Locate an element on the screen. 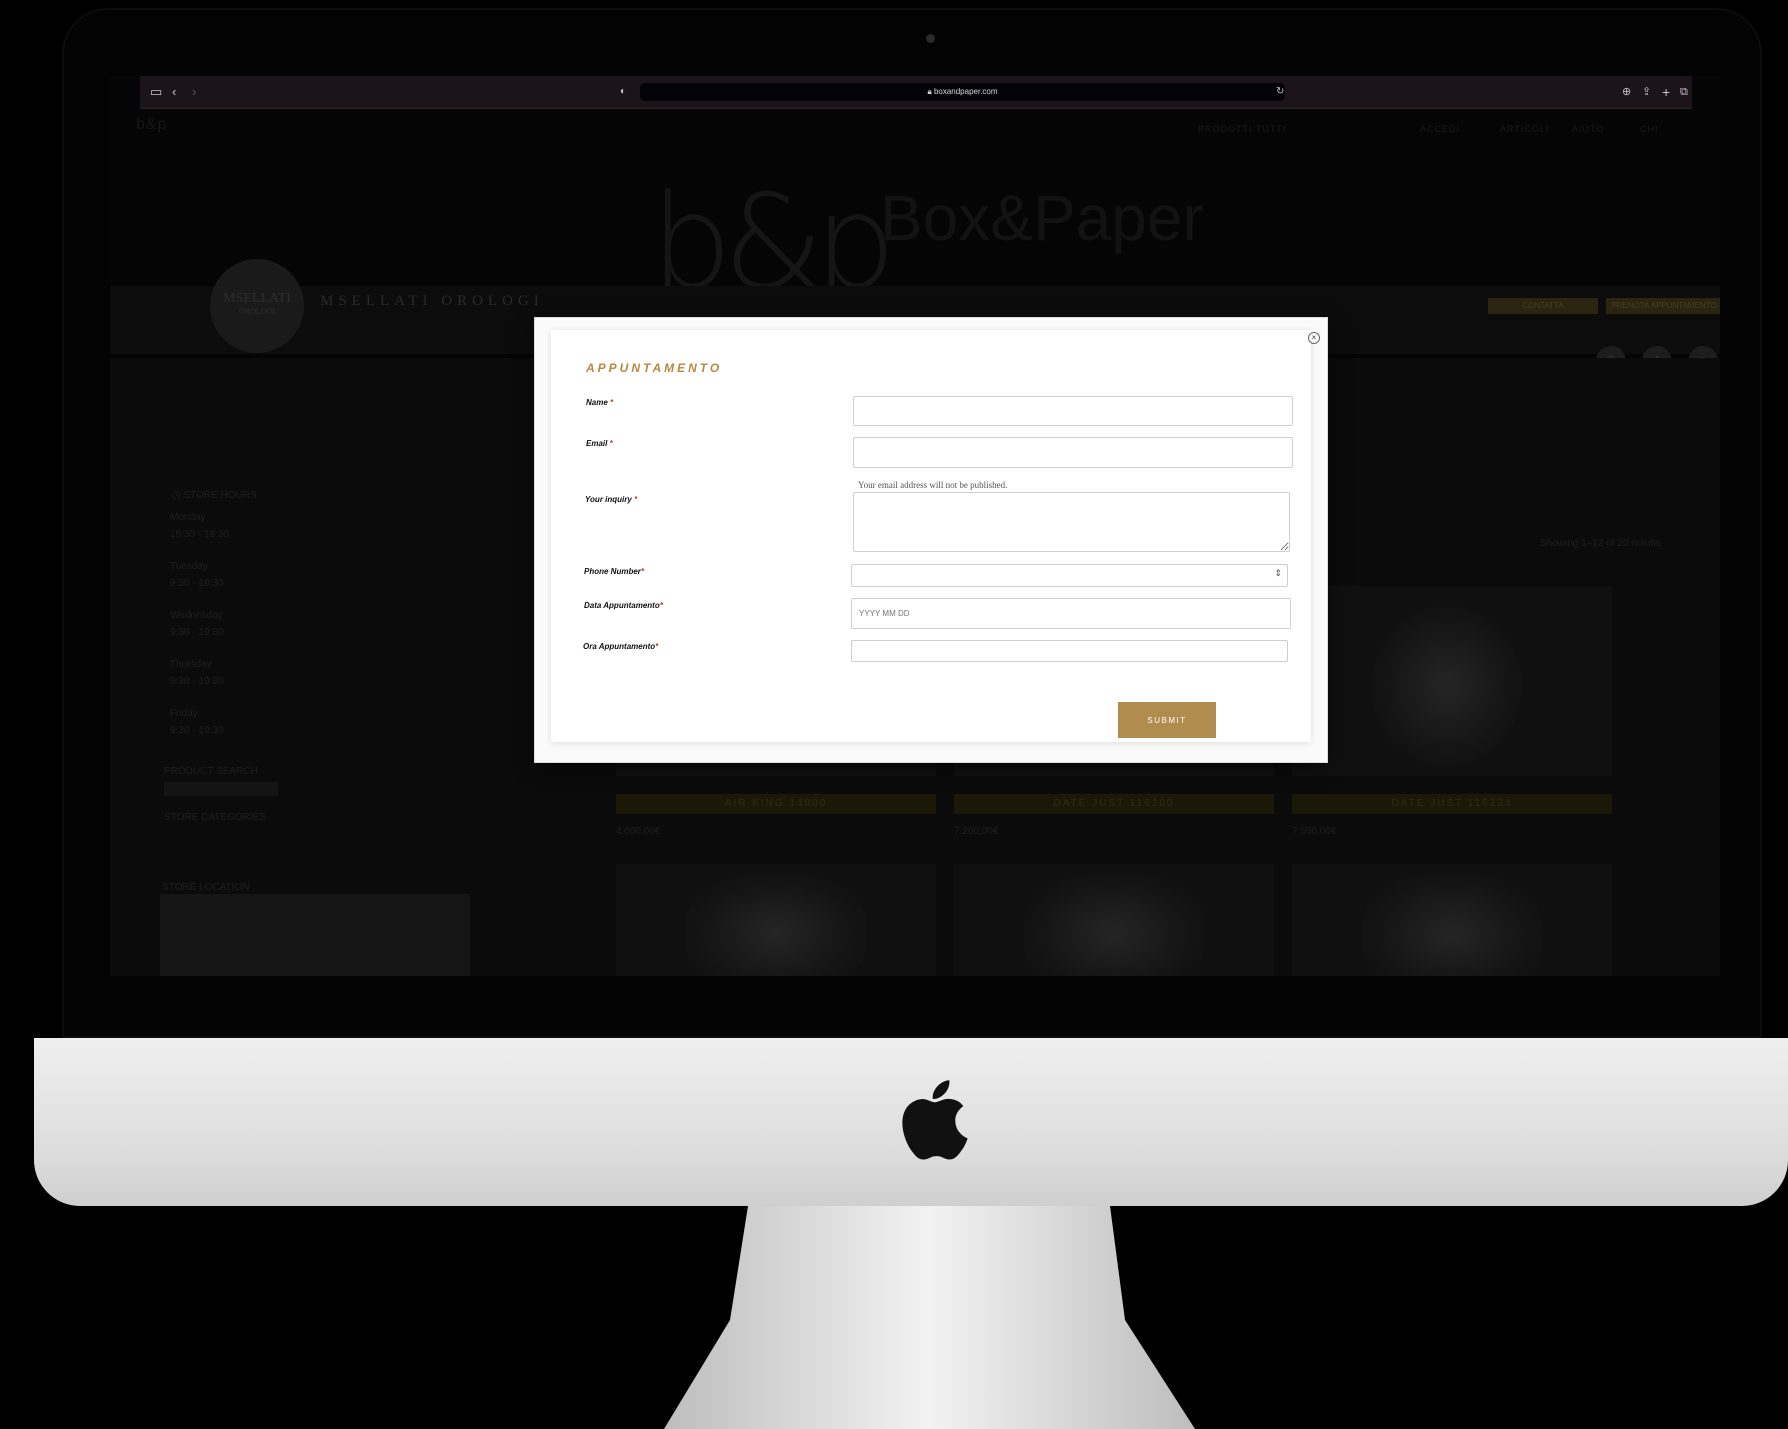 The image size is (1788, 1429). imac-stand is located at coordinates (929, 1317).